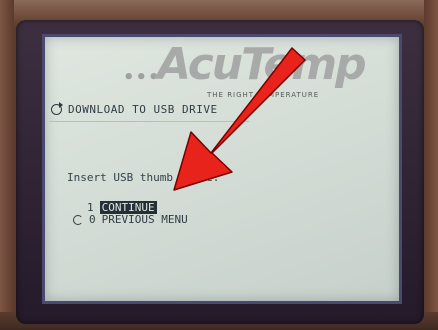  I want to click on wood-background-right, so click(431, 165).